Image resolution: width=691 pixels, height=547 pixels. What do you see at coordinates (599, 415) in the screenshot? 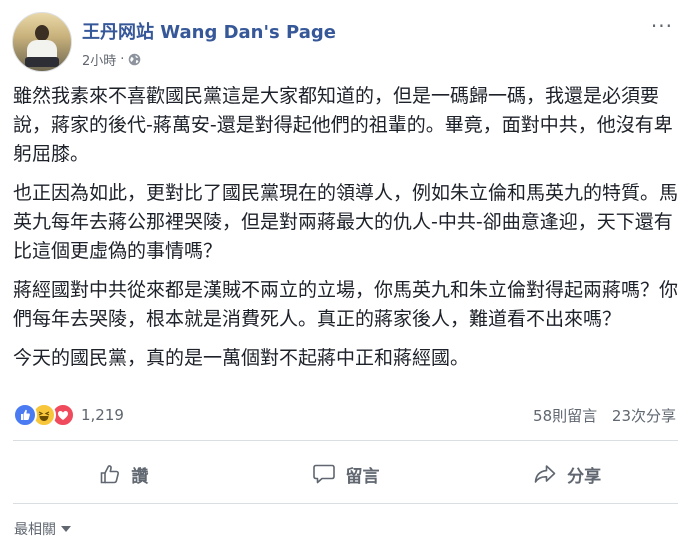
I see `engagement-counts: 58則留言 23次分享` at bounding box center [599, 415].